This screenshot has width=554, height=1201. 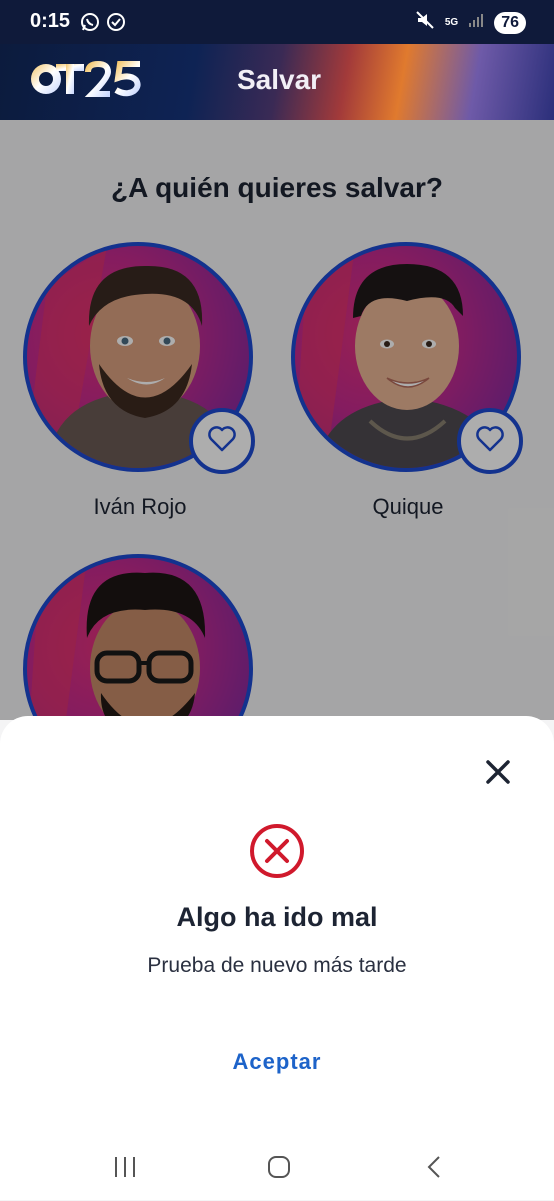 What do you see at coordinates (86, 79) in the screenshot?
I see `ot25-logo` at bounding box center [86, 79].